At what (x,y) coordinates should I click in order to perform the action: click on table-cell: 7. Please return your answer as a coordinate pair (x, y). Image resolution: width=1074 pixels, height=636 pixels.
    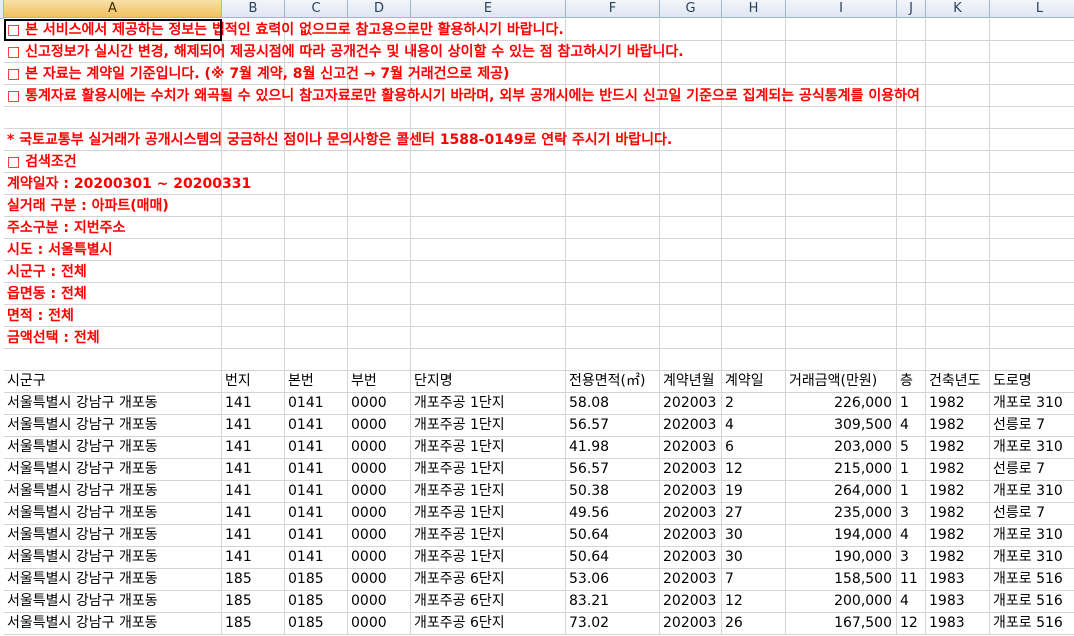
    Looking at the image, I should click on (754, 580).